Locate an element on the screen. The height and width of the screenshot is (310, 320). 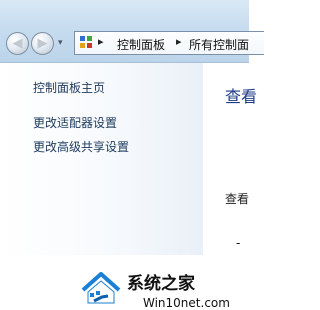
sidebar-link-change-advanced-sharing: 更改高级共享设置 is located at coordinates (81, 146).